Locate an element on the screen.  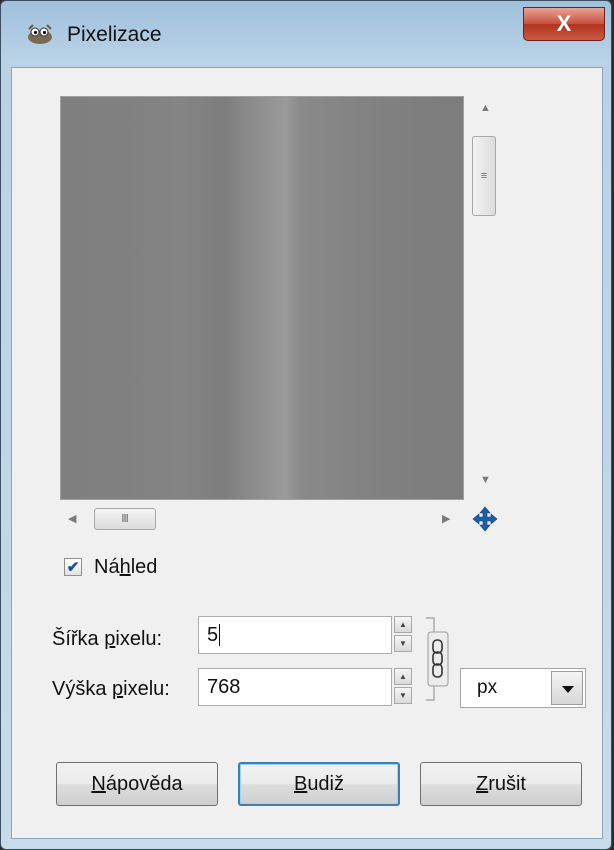
preview-vertical-scrollbar: ▲ ≡ ▼ is located at coordinates (485, 294).